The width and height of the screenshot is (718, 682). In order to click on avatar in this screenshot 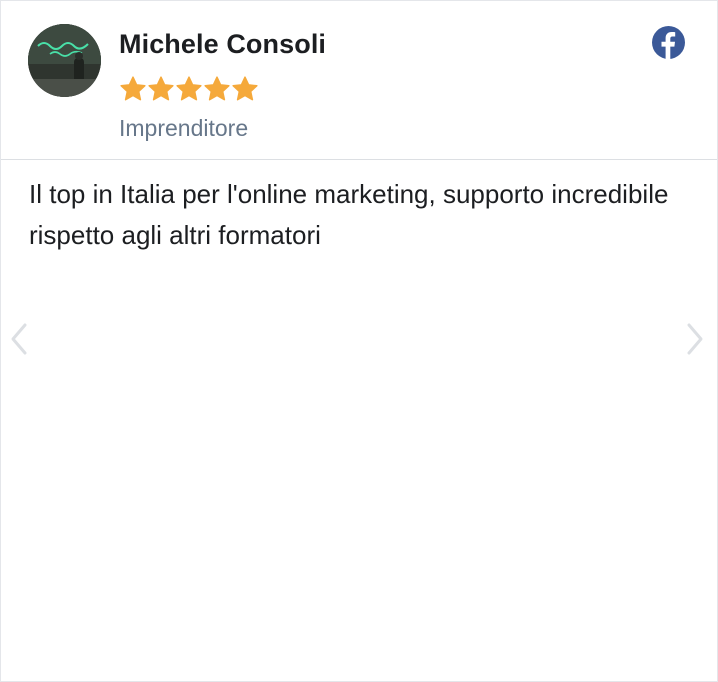, I will do `click(64, 60)`.